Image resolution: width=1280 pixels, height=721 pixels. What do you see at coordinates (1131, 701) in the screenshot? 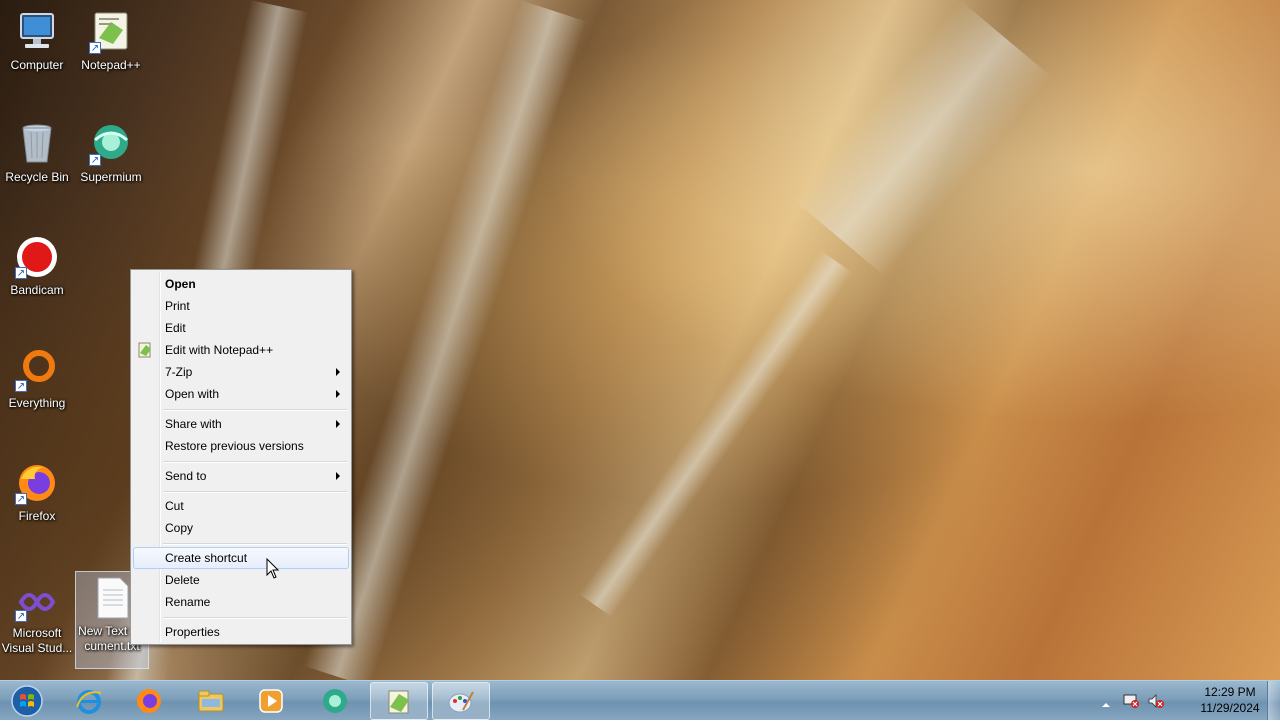
I see `action-center-flag-icon` at bounding box center [1131, 701].